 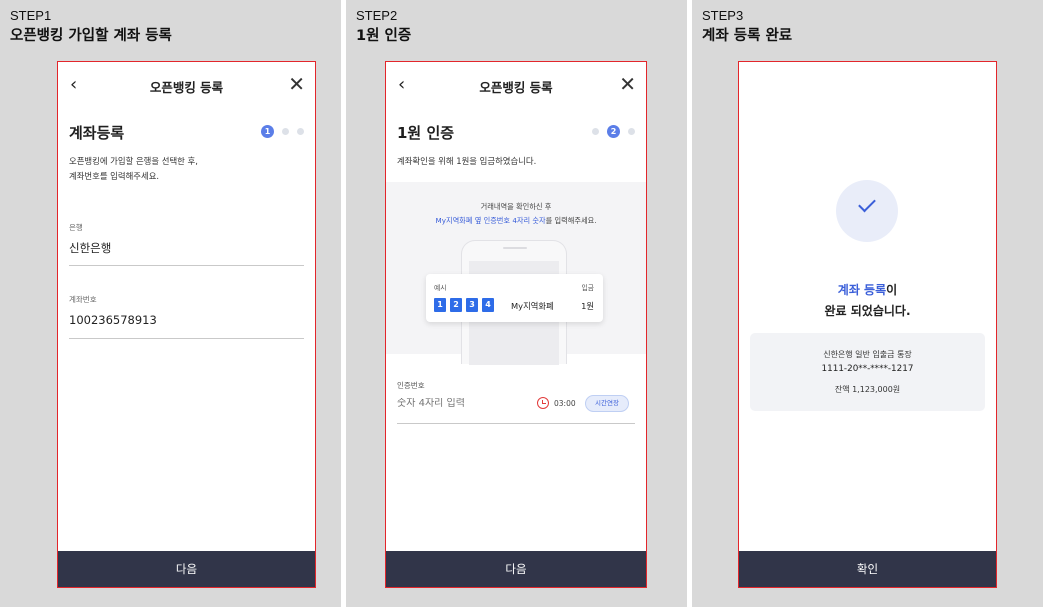 I want to click on progress-dot-current: 1, so click(x=267, y=131).